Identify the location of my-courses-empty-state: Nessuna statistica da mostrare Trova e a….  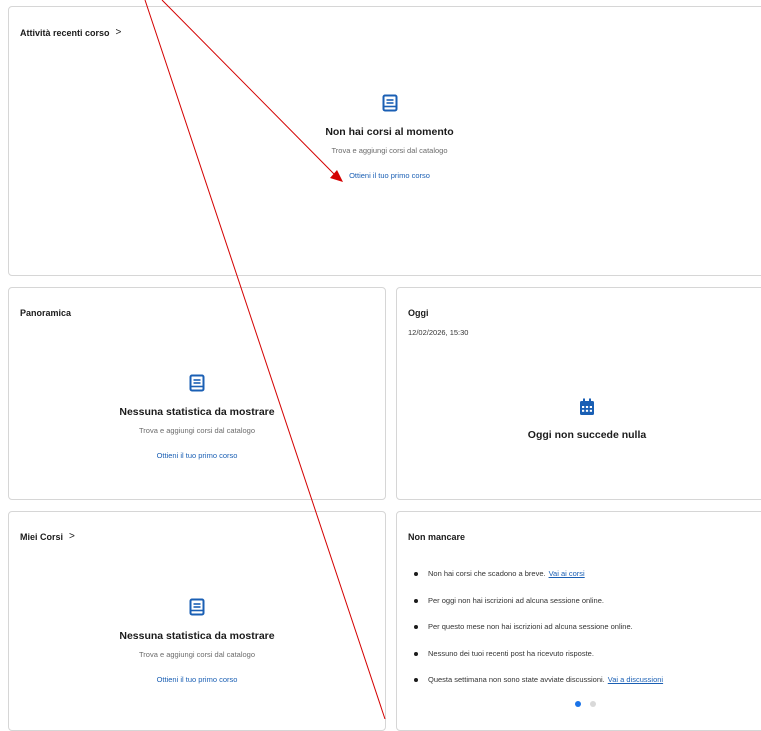
(197, 641).